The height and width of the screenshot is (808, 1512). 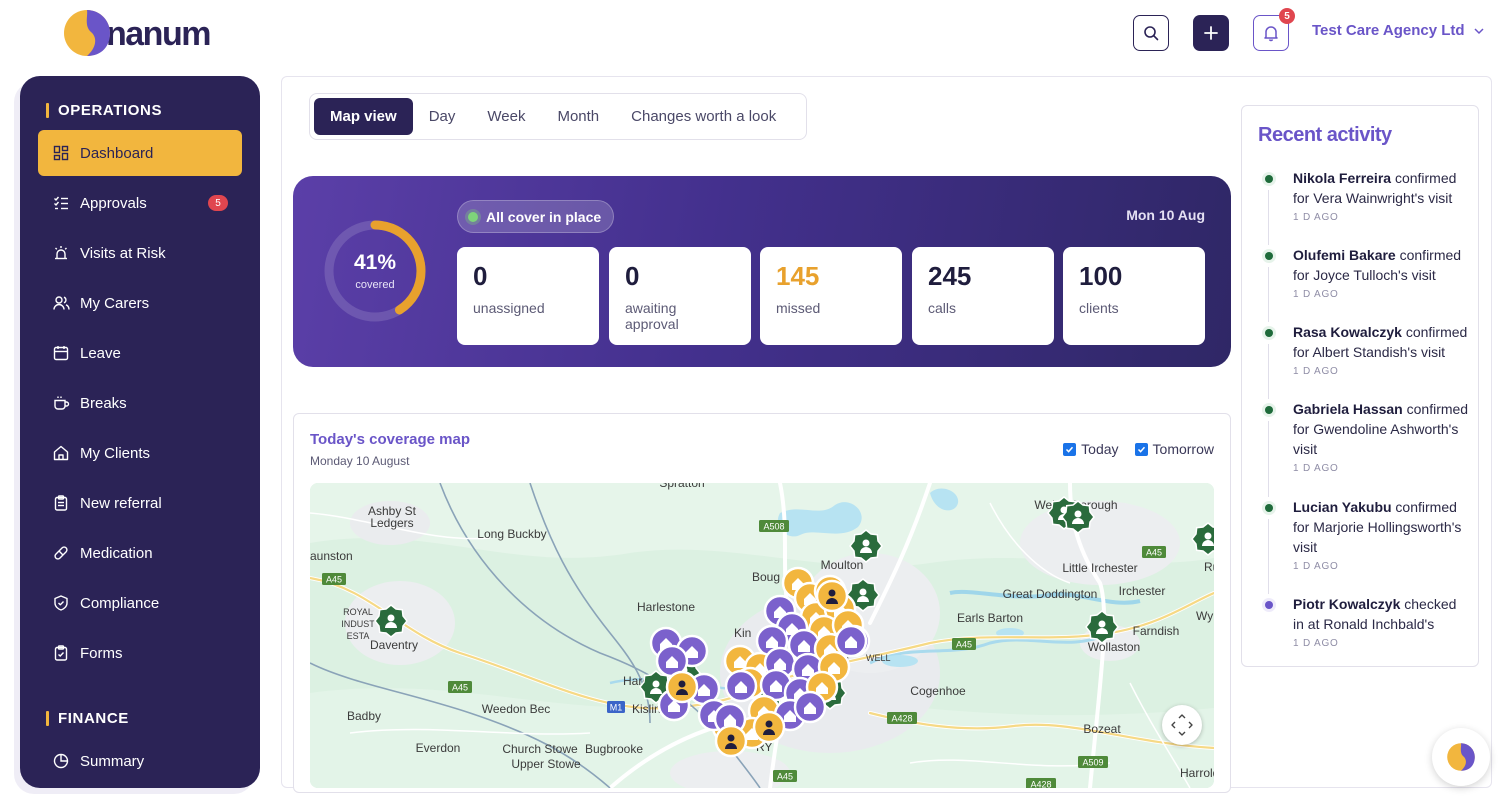 What do you see at coordinates (61, 203) in the screenshot?
I see `checklist-icon` at bounding box center [61, 203].